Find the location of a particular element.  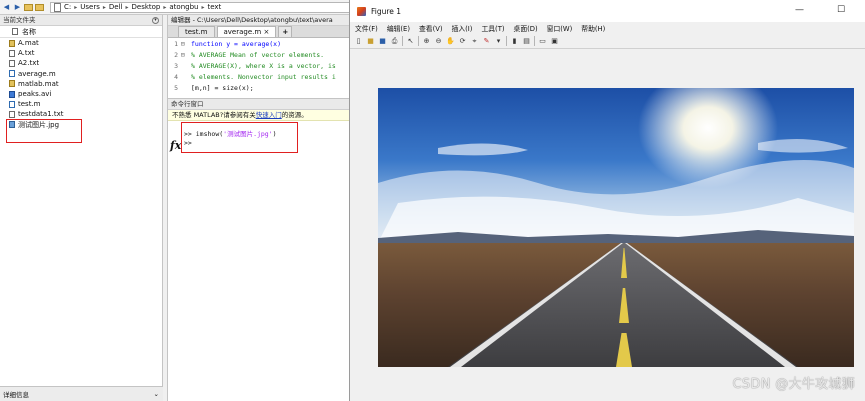

menu-desktop: 桌面(D) is located at coordinates (526, 28).